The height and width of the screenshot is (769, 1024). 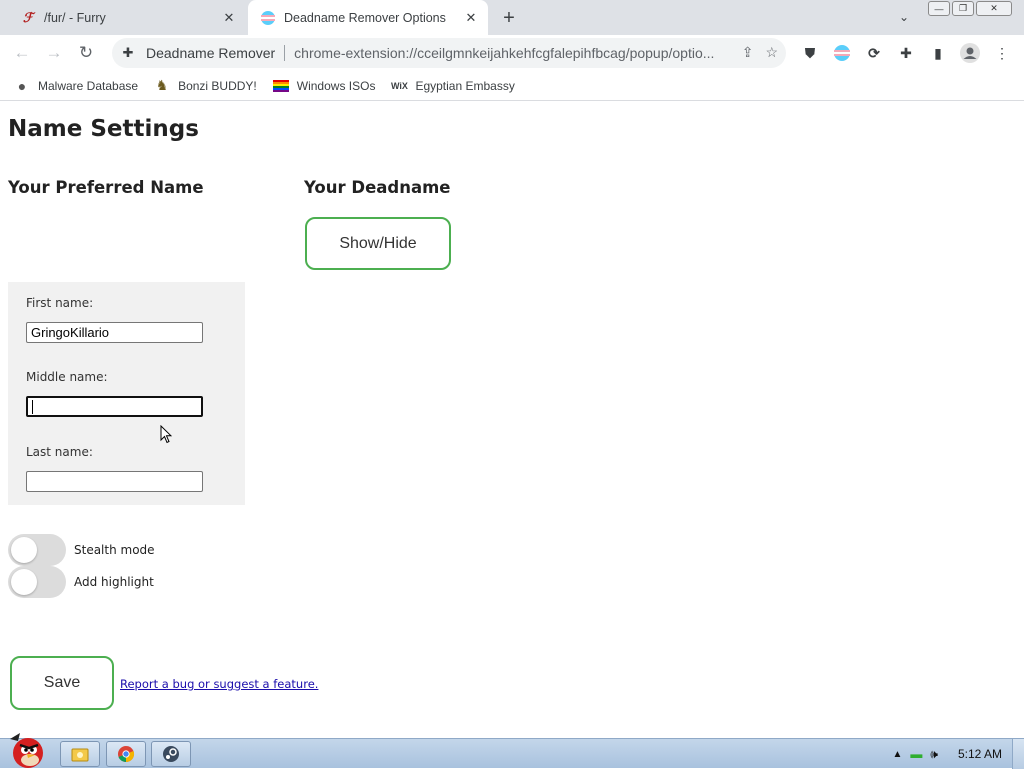 What do you see at coordinates (114, 406) in the screenshot?
I see `middle-name-field` at bounding box center [114, 406].